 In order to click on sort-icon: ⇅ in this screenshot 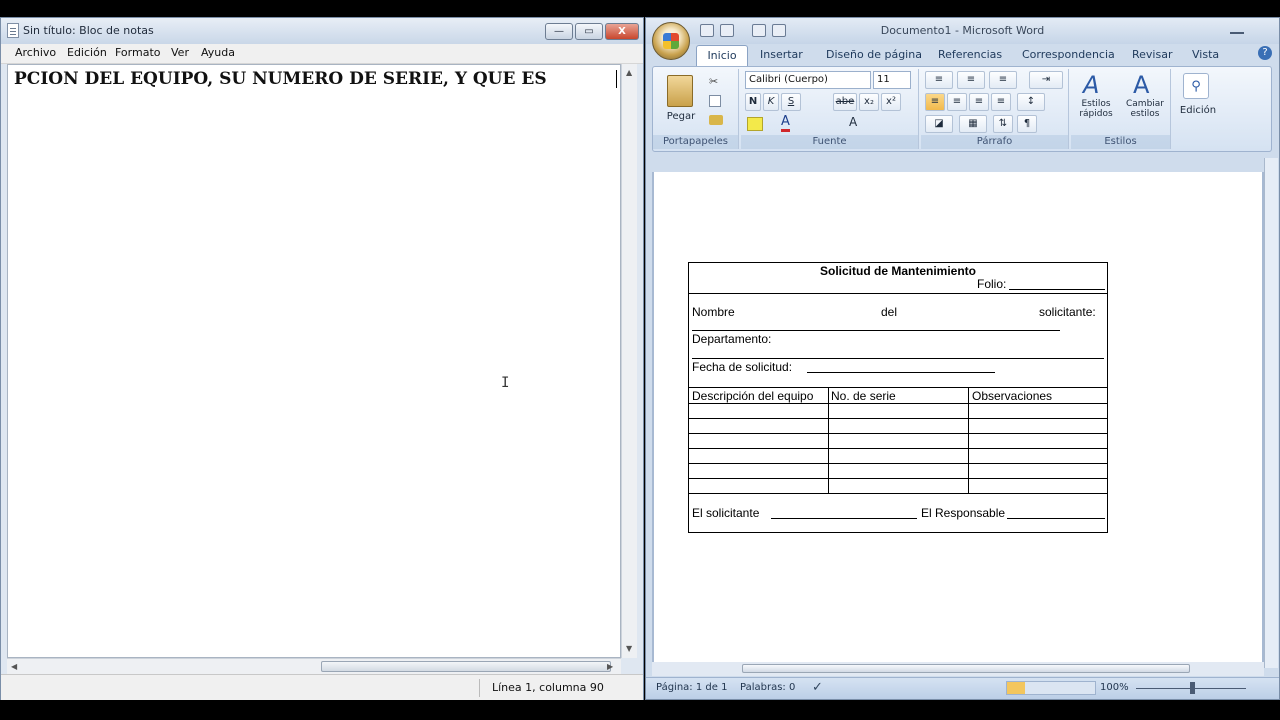, I will do `click(1003, 124)`.